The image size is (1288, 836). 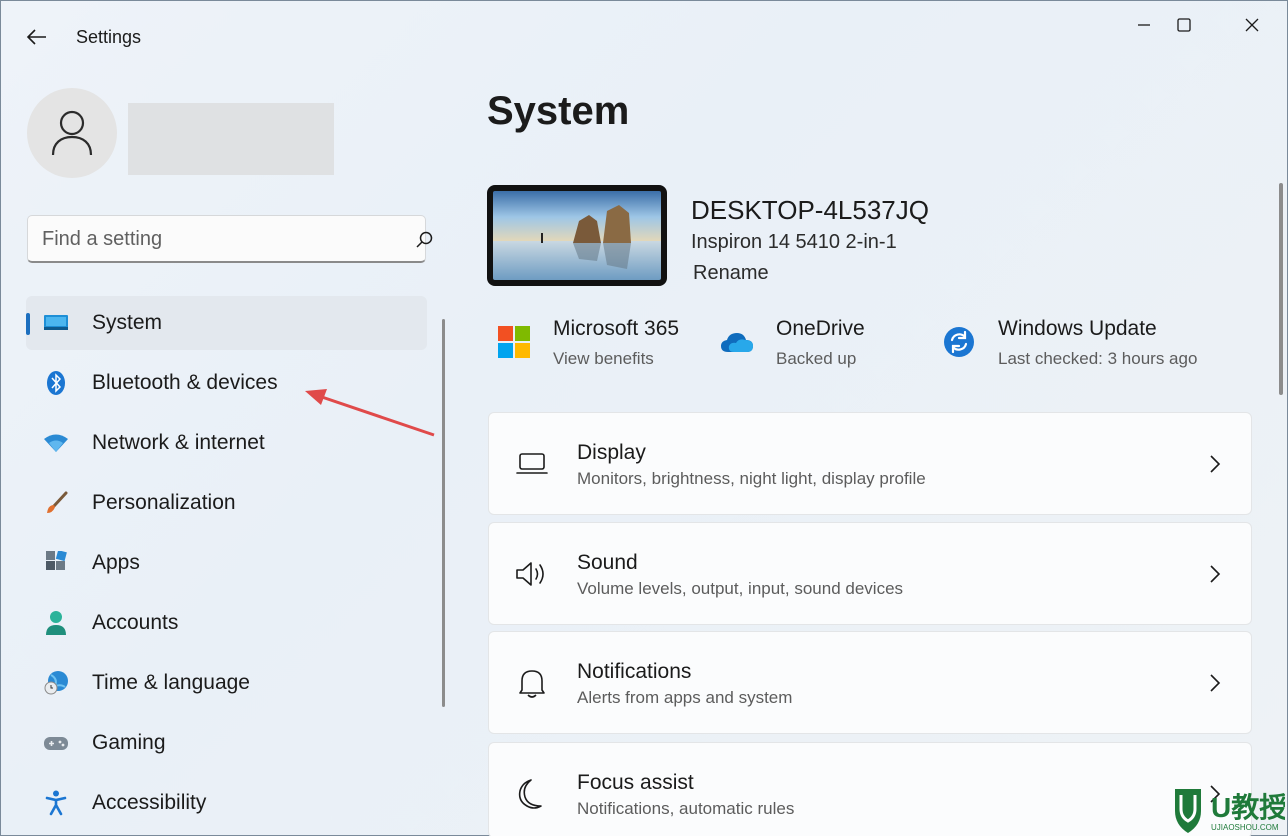 I want to click on sidebar-item-label: Personalization, so click(x=164, y=502).